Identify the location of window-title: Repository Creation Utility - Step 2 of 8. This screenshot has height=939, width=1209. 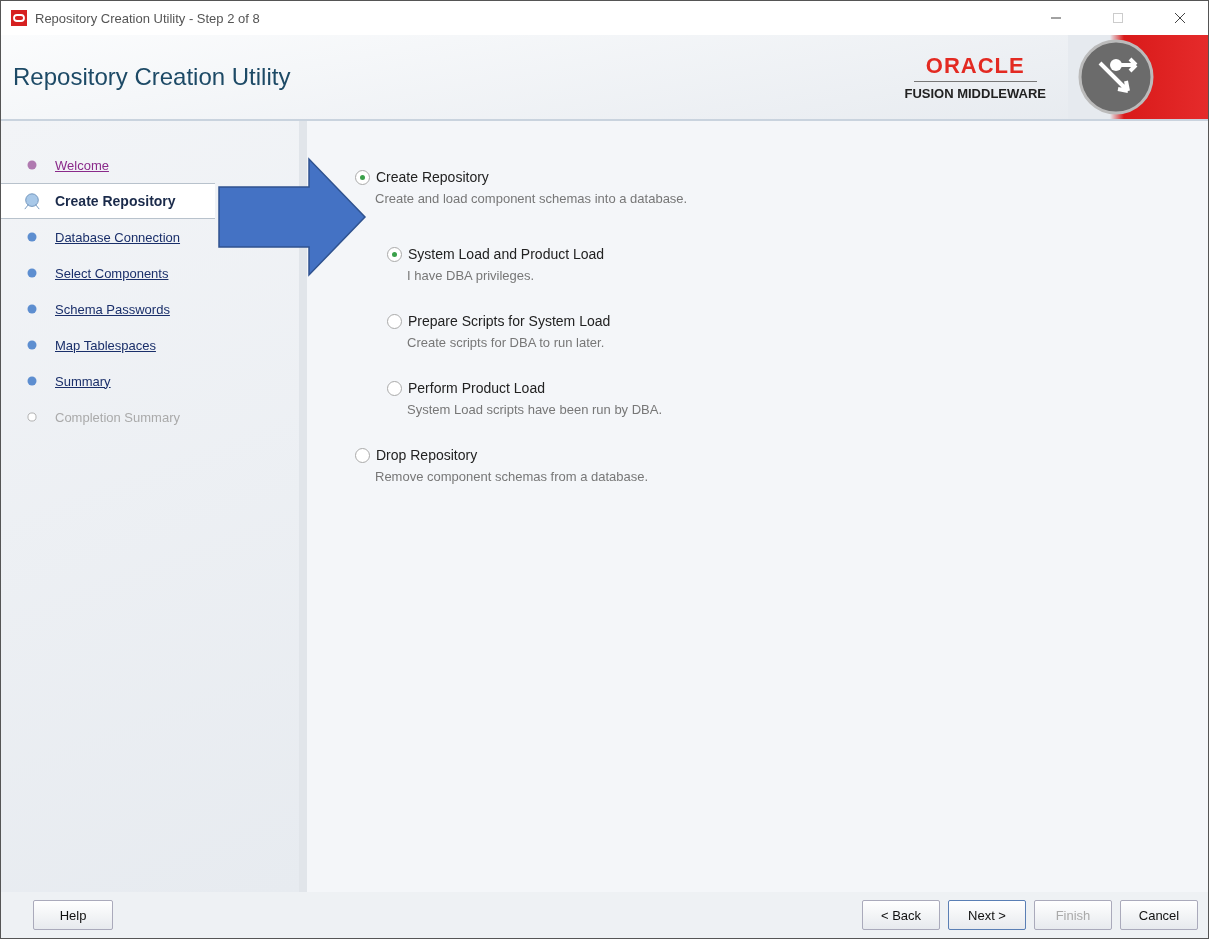
(147, 18).